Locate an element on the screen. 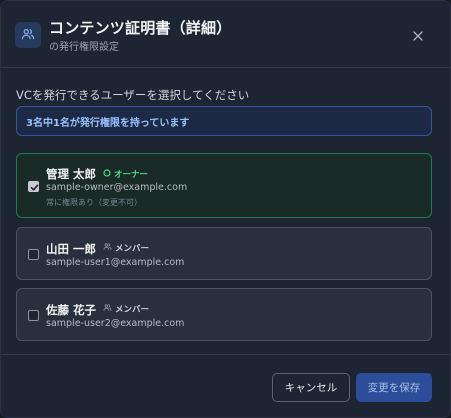 The image size is (451, 418). user-card-member: 山田 一郎 メンバー sample-user1@example.com is located at coordinates (224, 253).